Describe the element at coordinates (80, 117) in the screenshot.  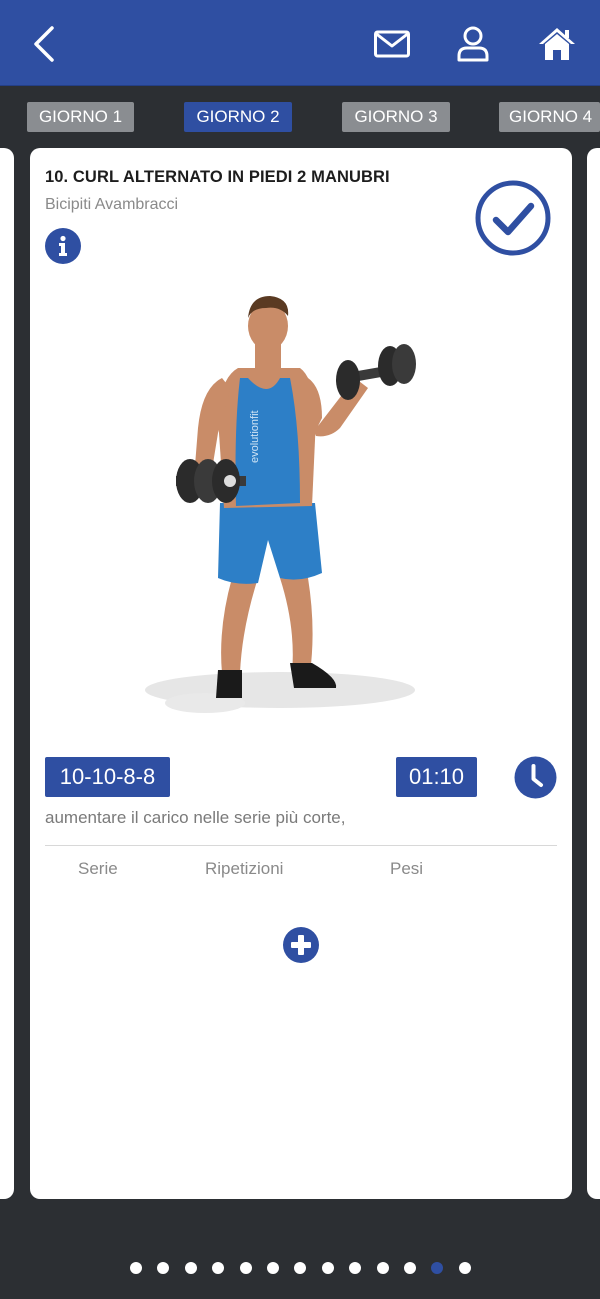
I see `tab-giorno-1: GIORNO 1` at that location.